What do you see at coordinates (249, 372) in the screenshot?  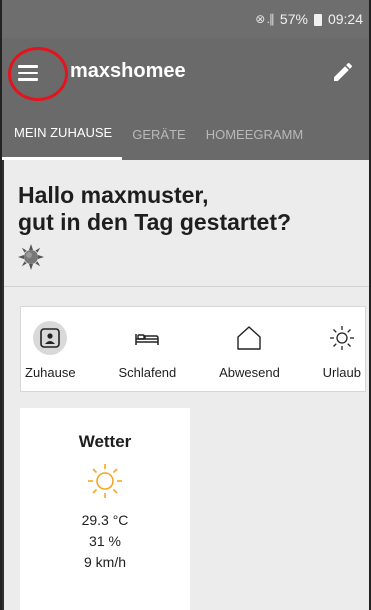 I see `mode-label-abwesend: Abwesend` at bounding box center [249, 372].